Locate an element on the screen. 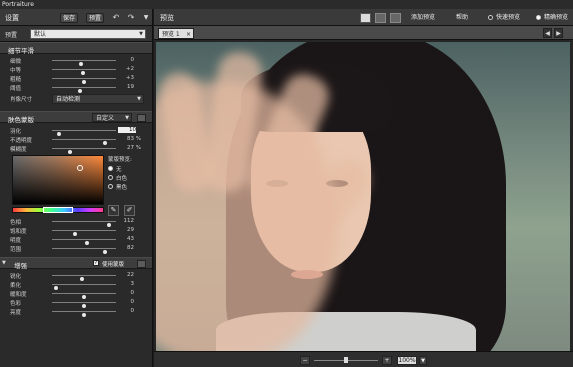  fast-preview-radio: 快速预览 is located at coordinates (508, 18).